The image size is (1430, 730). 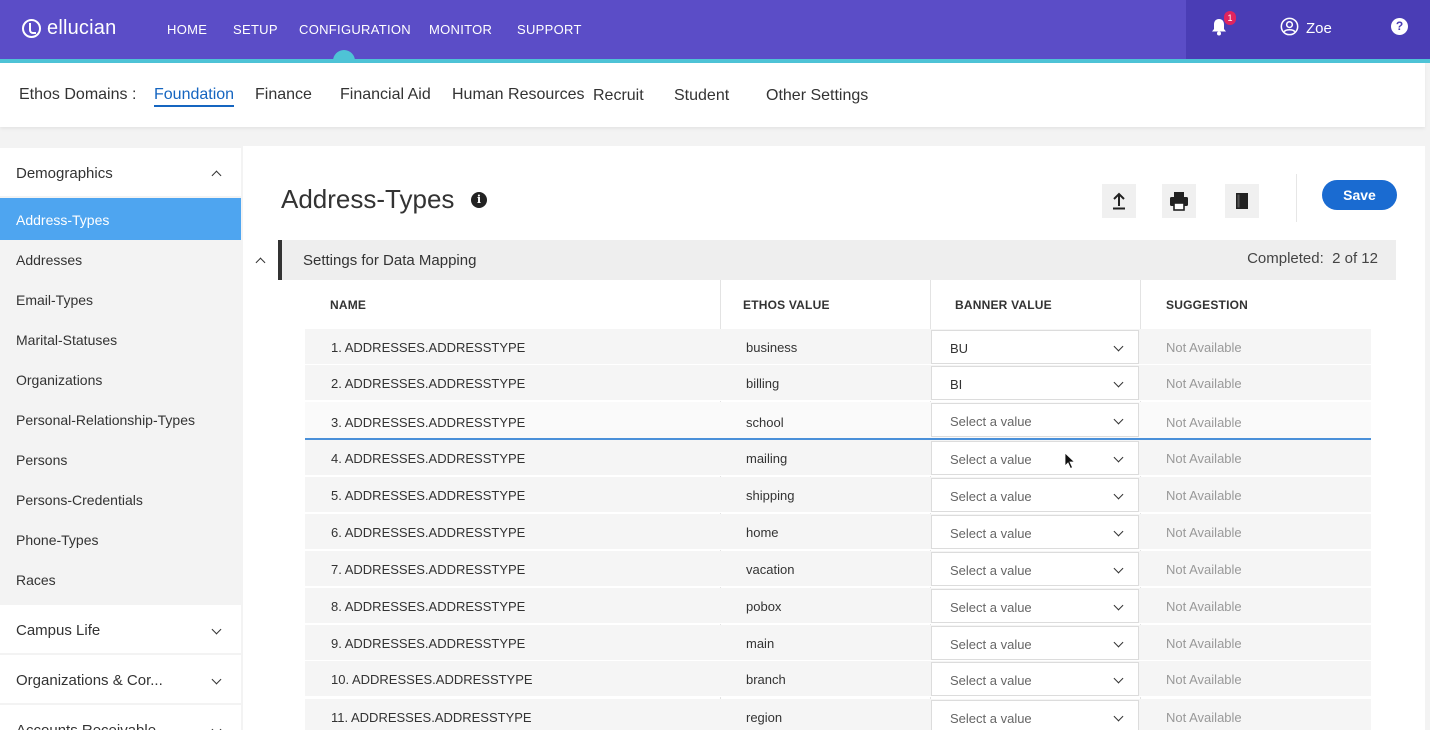 I want to click on domain-tab-foundation: Foundation, so click(x=194, y=96).